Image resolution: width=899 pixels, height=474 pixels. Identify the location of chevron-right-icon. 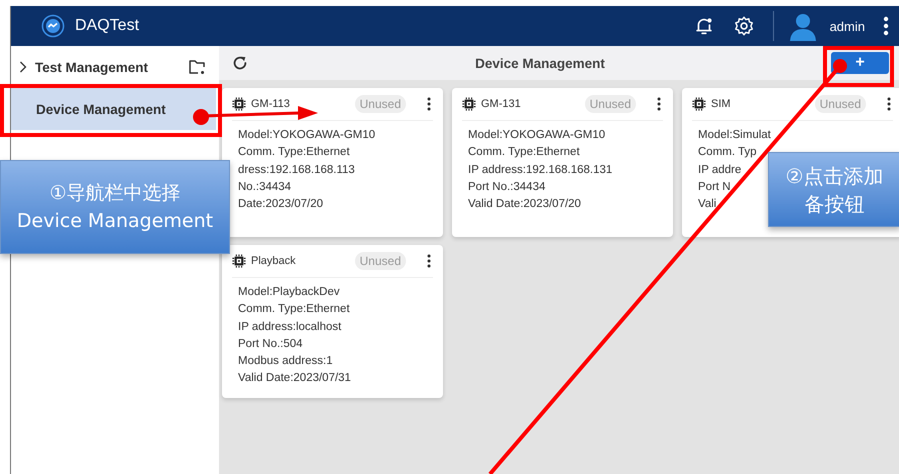
(23, 67).